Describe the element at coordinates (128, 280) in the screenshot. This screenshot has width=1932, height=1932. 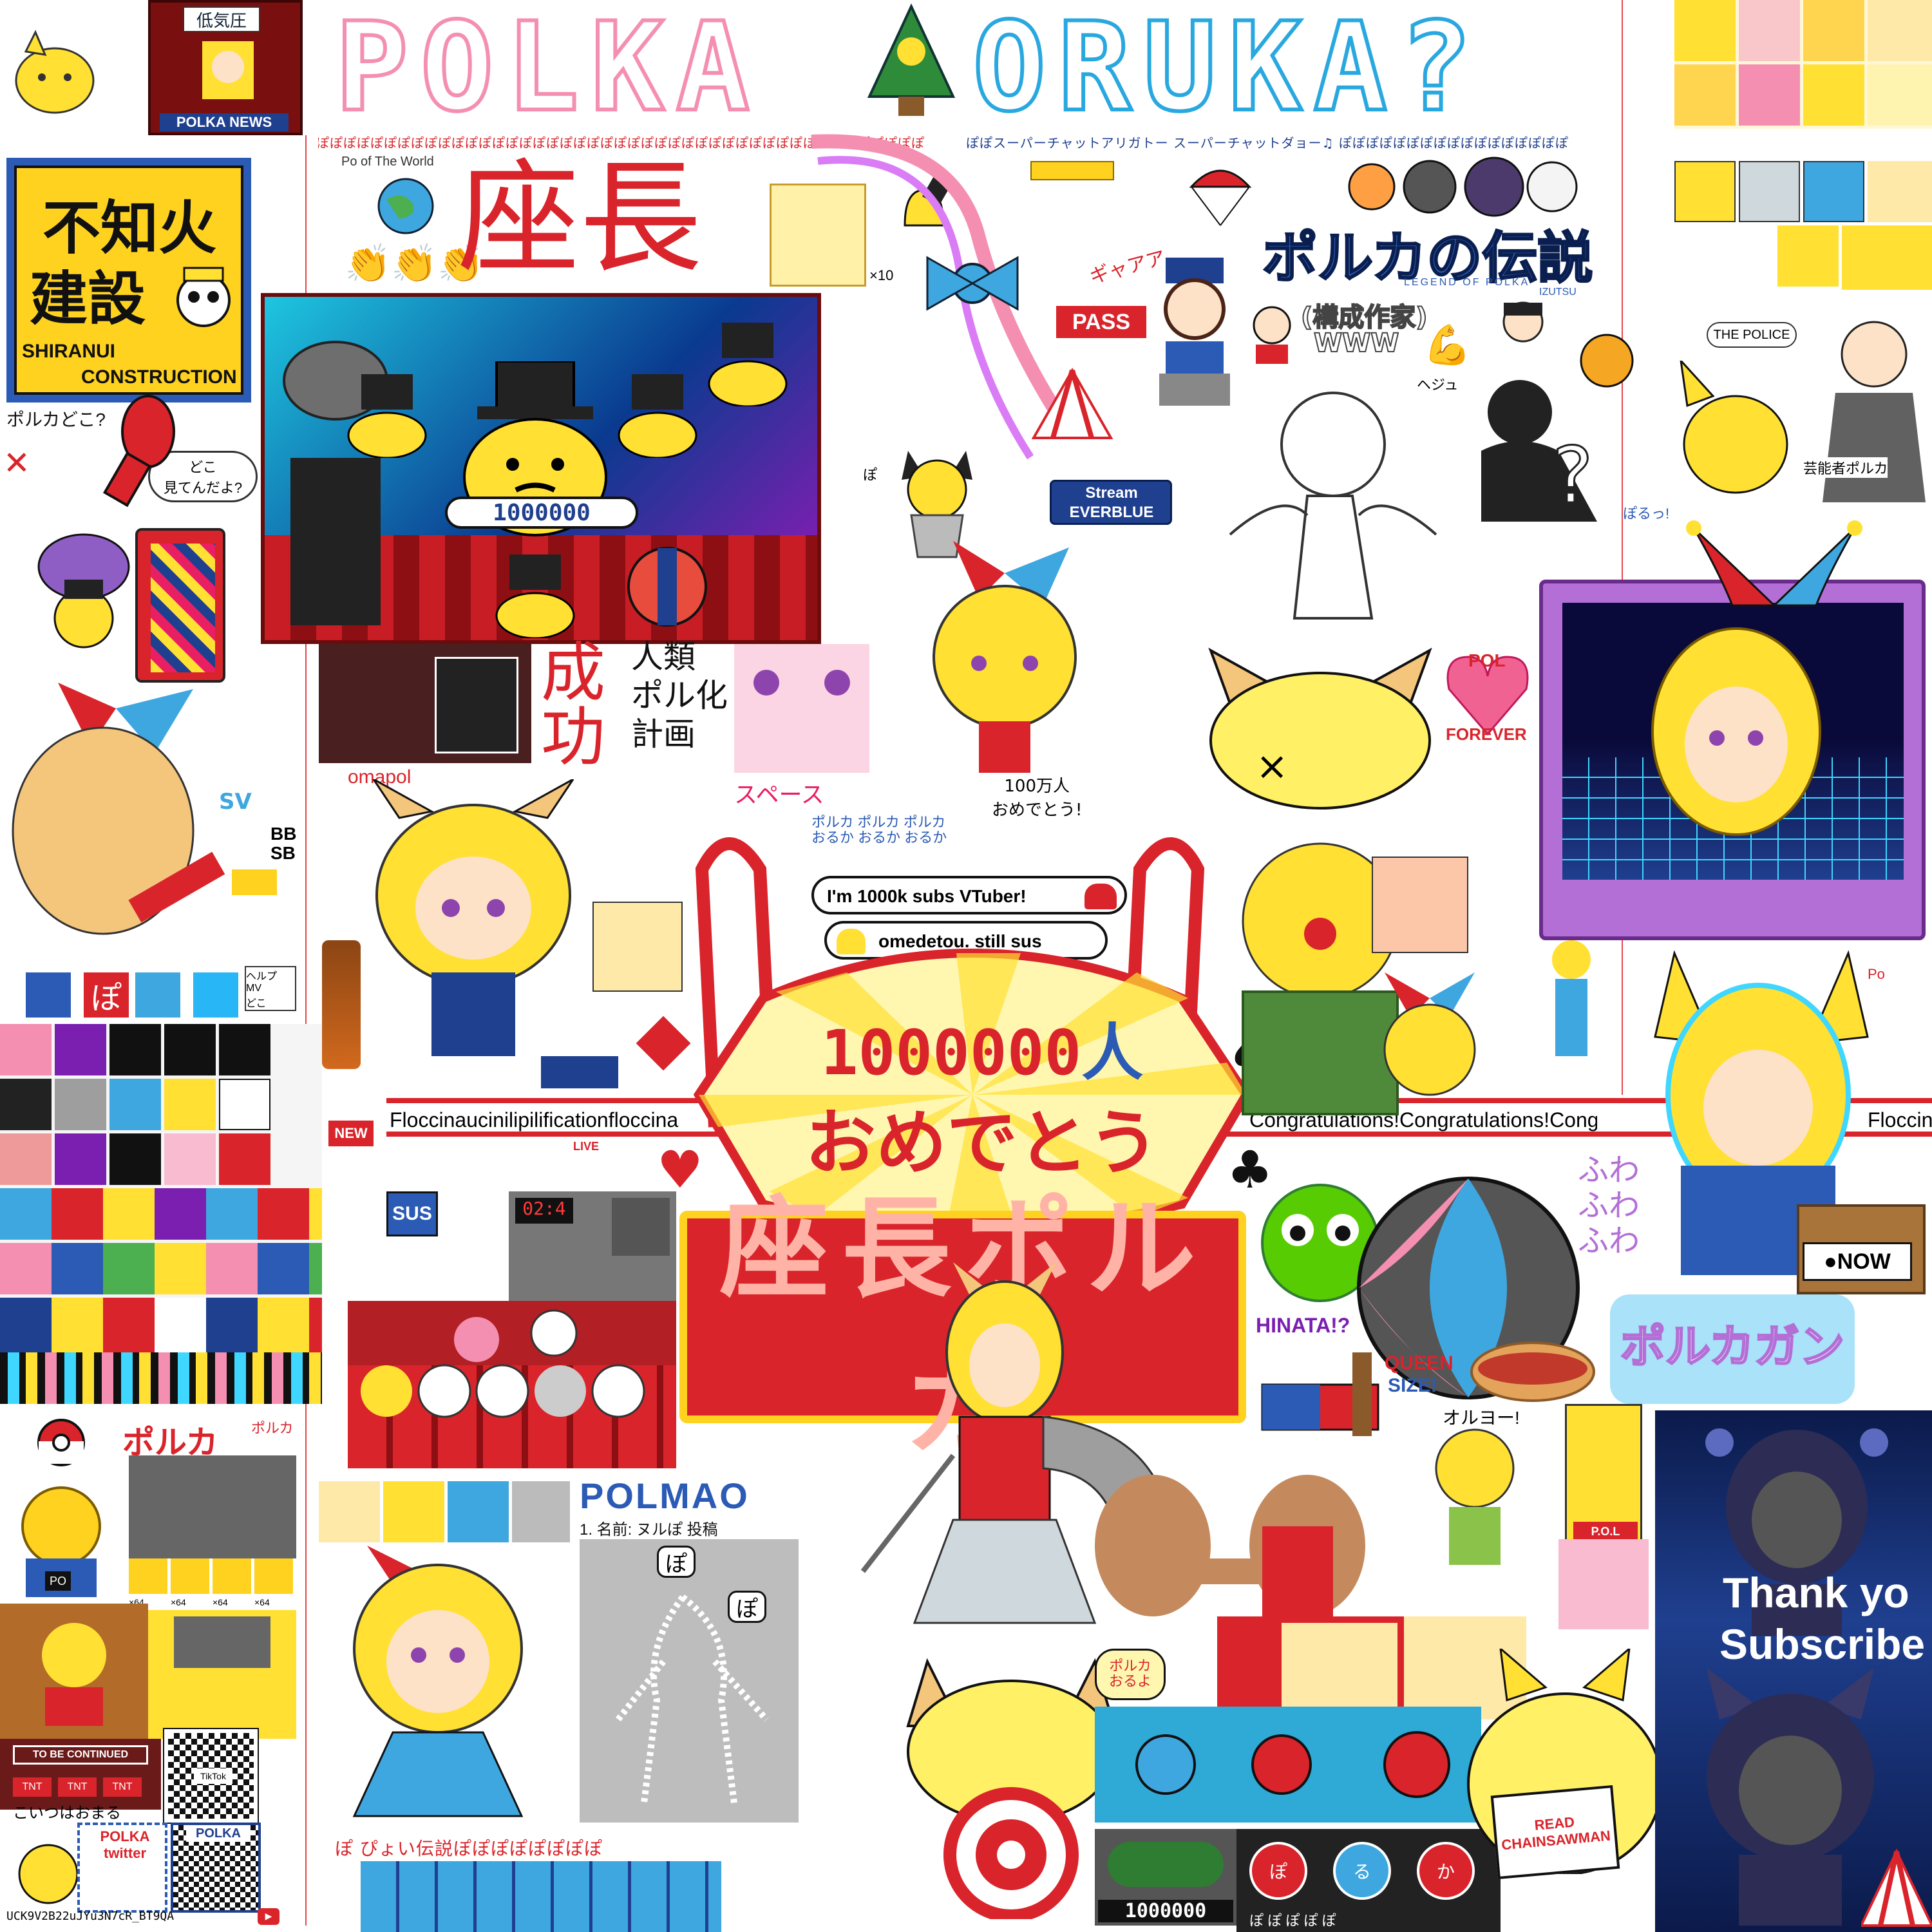
I see `construction-sign-inner: 不知火 建設 SHIRANUI CONSTRUCTION` at that location.